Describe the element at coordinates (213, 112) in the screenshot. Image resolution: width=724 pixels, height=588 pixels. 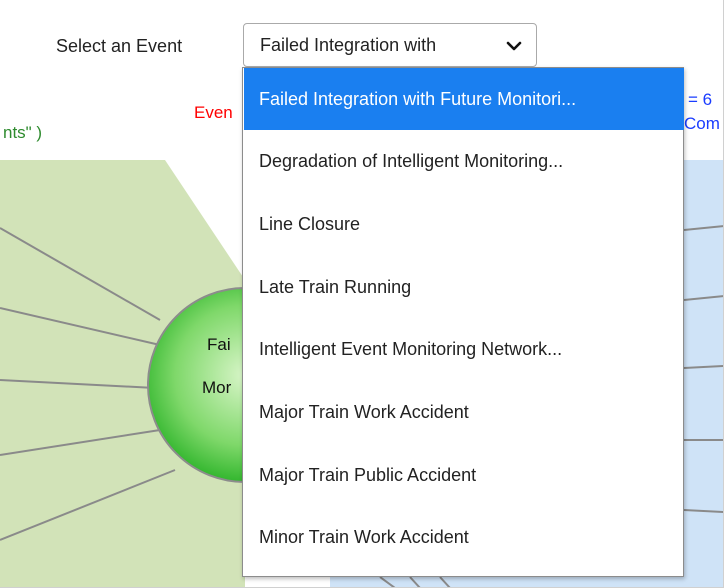
I see `event-count-label: Even` at that location.